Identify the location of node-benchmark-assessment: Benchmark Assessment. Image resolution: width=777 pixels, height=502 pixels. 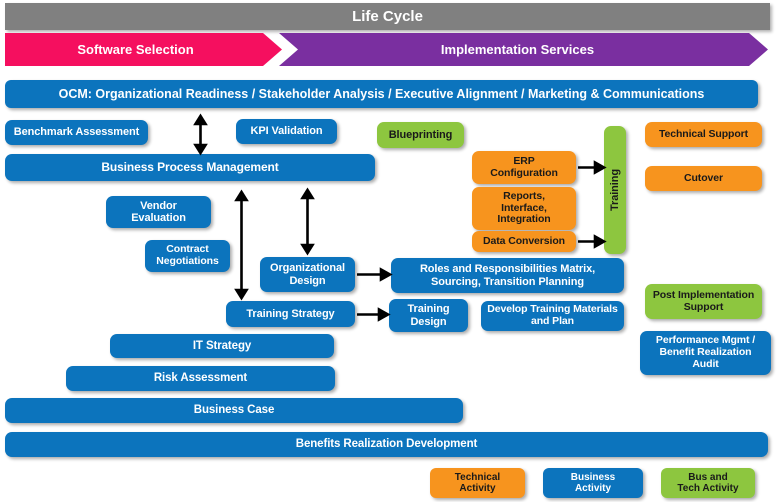
(76, 132).